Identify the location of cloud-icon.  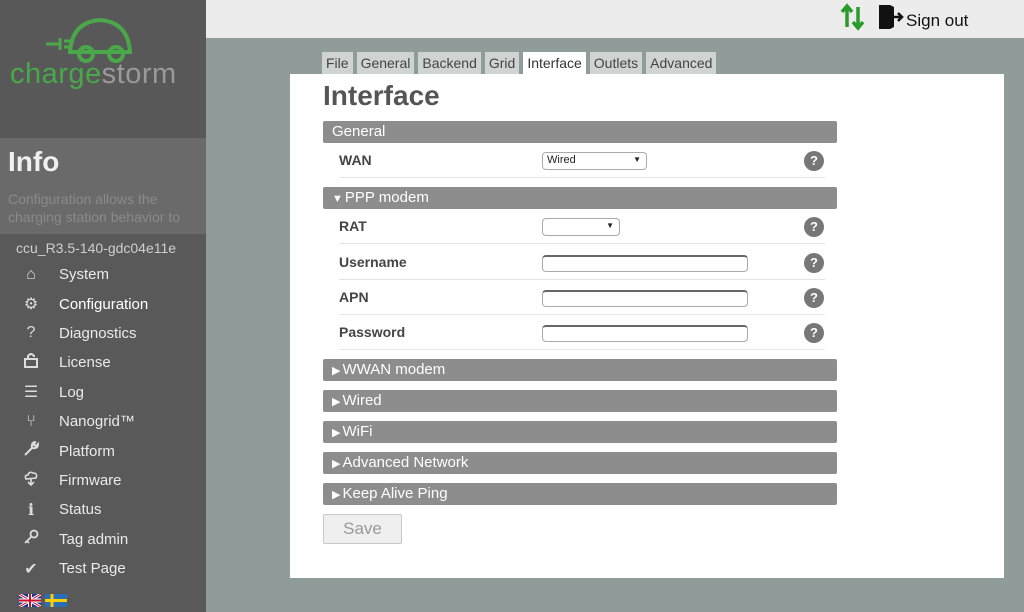
(31, 480).